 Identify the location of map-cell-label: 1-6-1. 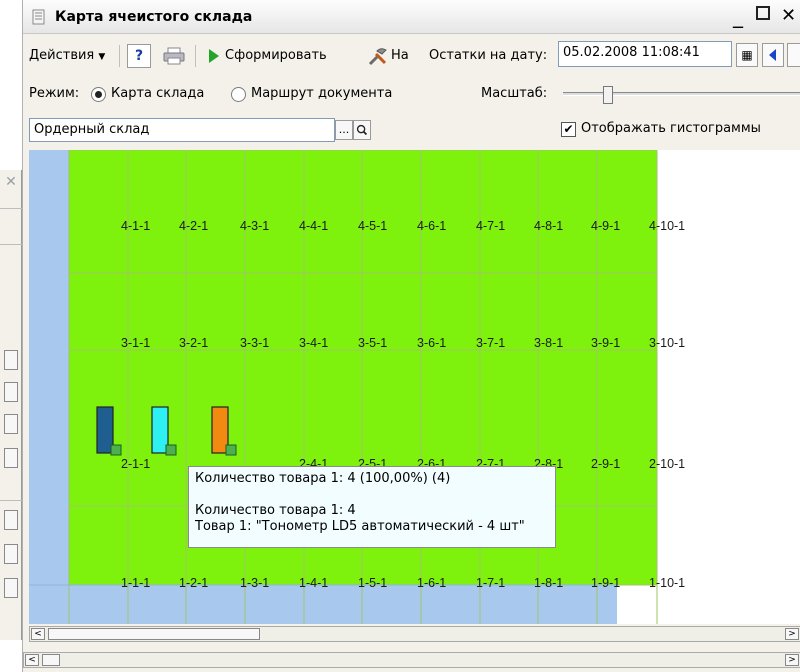
(431, 583).